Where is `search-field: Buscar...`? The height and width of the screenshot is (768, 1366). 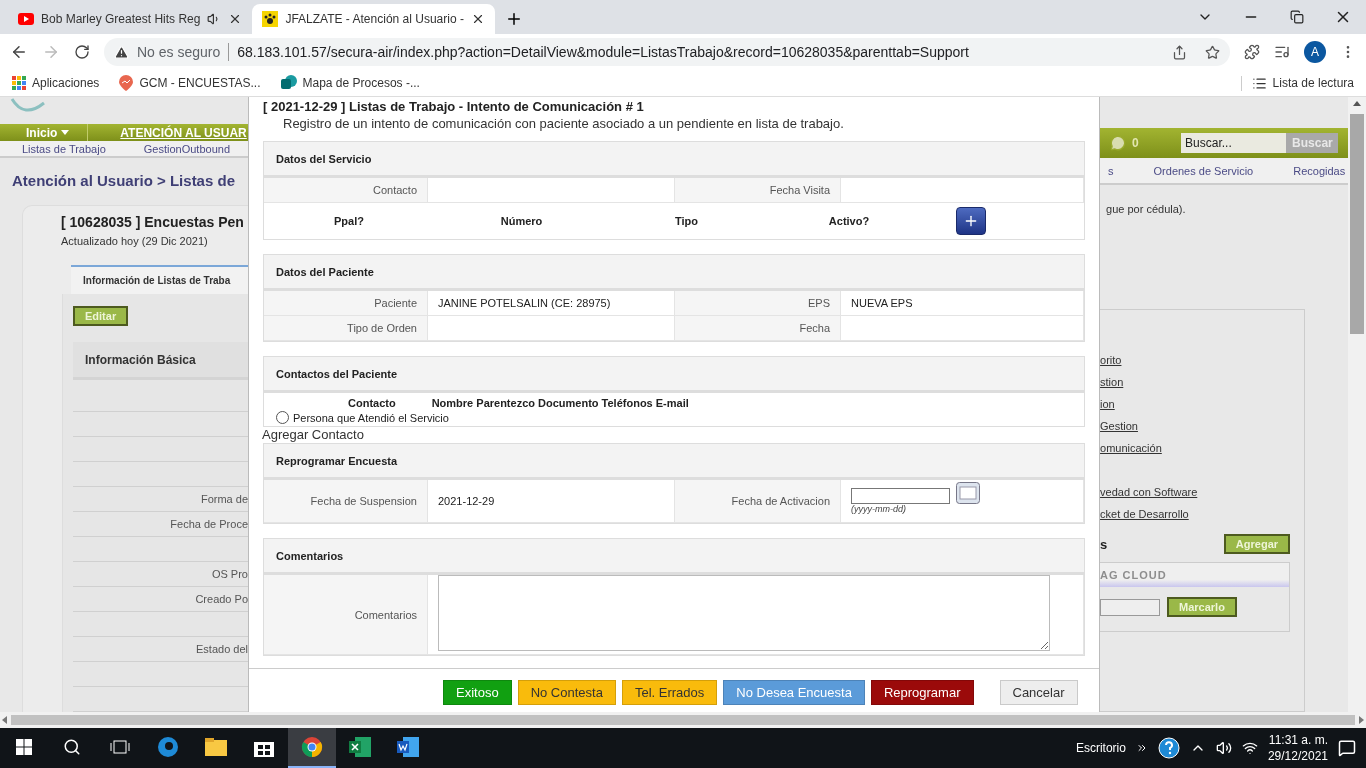
search-field: Buscar... is located at coordinates (1234, 143).